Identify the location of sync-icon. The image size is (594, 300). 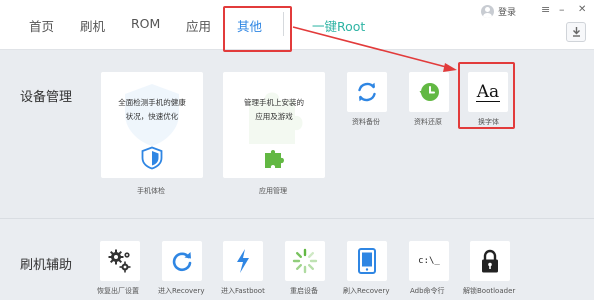
(367, 92).